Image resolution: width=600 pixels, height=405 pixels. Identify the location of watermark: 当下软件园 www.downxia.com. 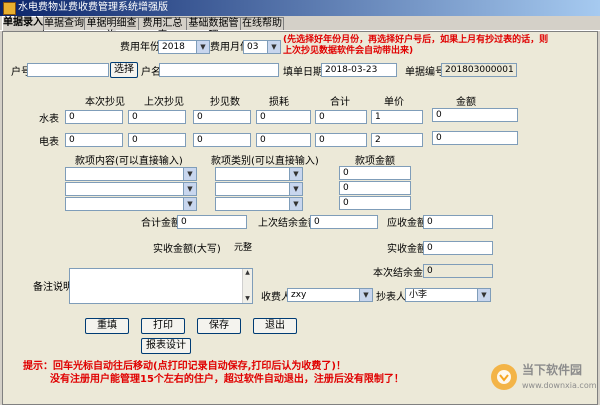
(543, 377).